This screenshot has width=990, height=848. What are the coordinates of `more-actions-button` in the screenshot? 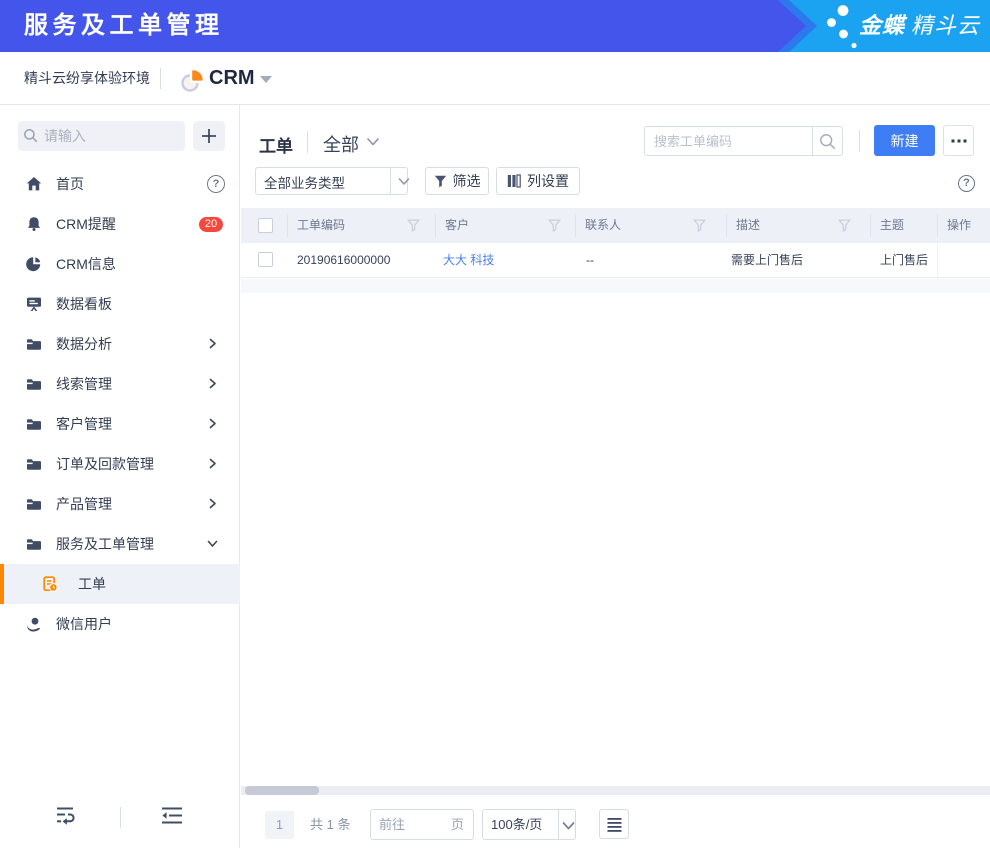 It's located at (958, 140).